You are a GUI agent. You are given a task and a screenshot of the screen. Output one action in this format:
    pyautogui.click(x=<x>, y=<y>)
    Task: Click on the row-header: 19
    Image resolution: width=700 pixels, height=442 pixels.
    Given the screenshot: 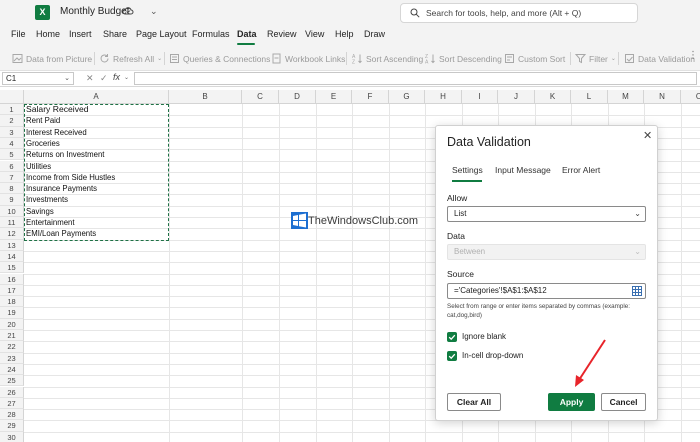 What is the action you would take?
    pyautogui.click(x=12, y=313)
    